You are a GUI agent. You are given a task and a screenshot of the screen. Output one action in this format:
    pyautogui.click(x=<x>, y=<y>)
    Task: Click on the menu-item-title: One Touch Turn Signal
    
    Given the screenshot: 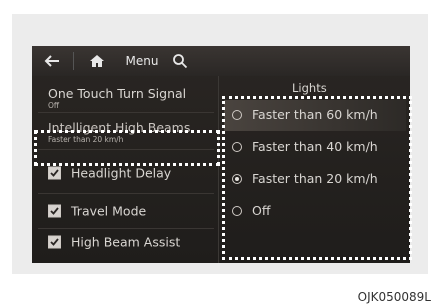 What is the action you would take?
    pyautogui.click(x=117, y=93)
    